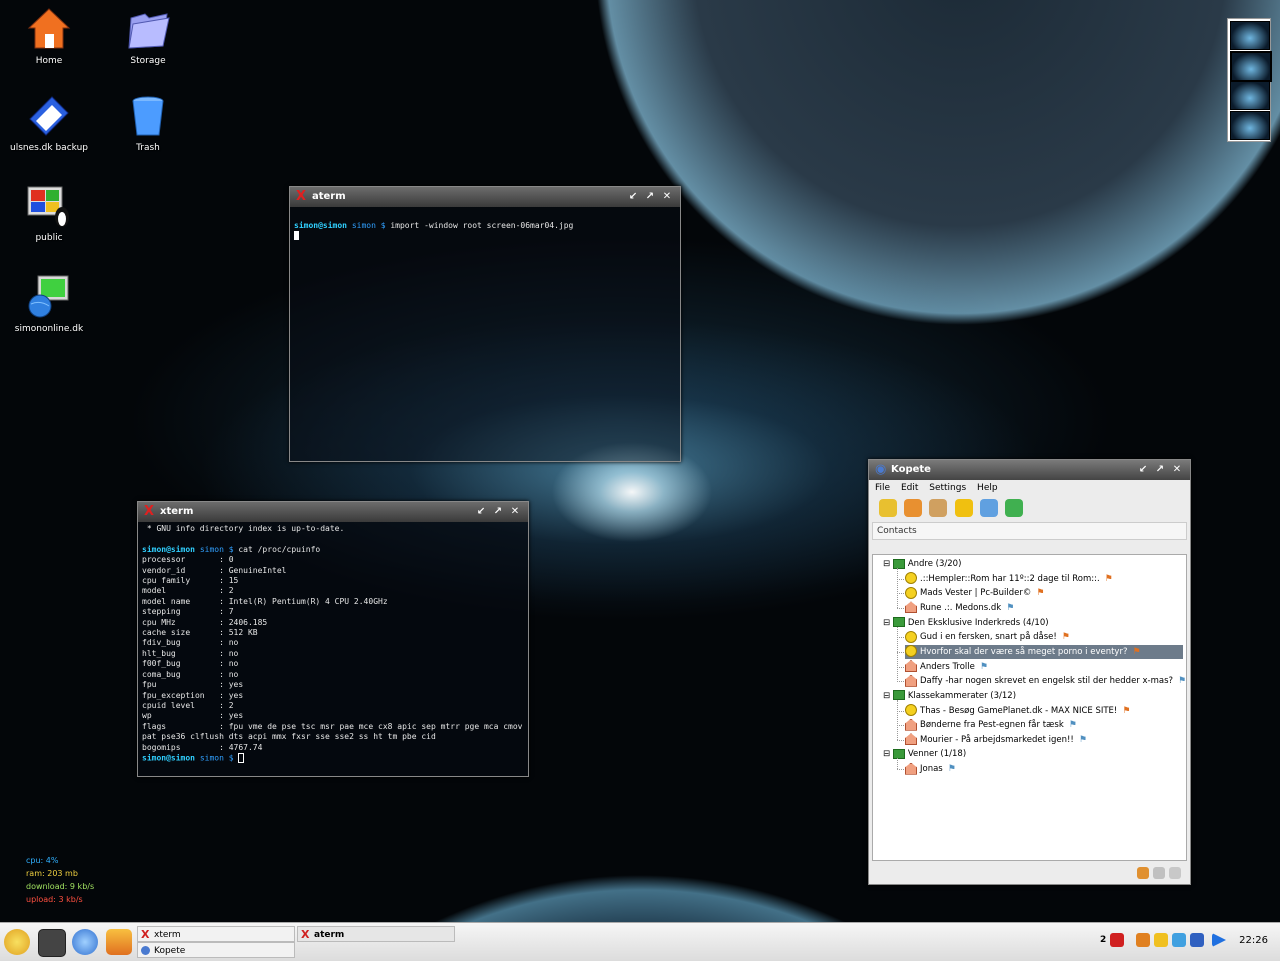  I want to click on cpuinfo-line: cache size : 512 KB, so click(200, 633).